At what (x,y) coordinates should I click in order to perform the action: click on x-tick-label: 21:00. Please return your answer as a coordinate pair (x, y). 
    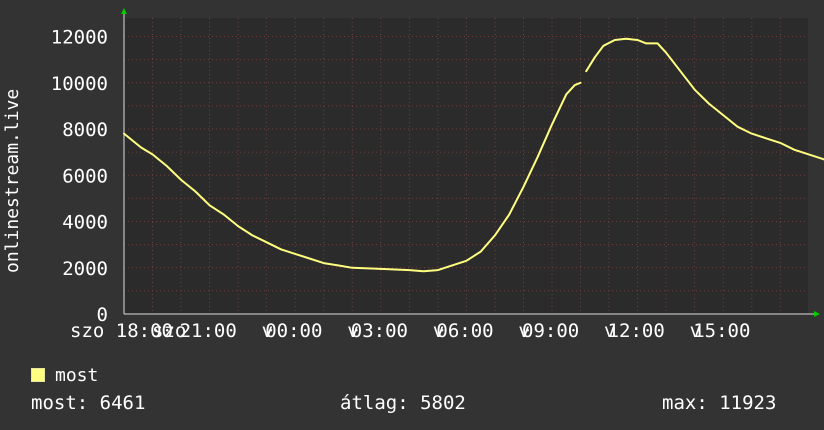
    Looking at the image, I should click on (208, 331).